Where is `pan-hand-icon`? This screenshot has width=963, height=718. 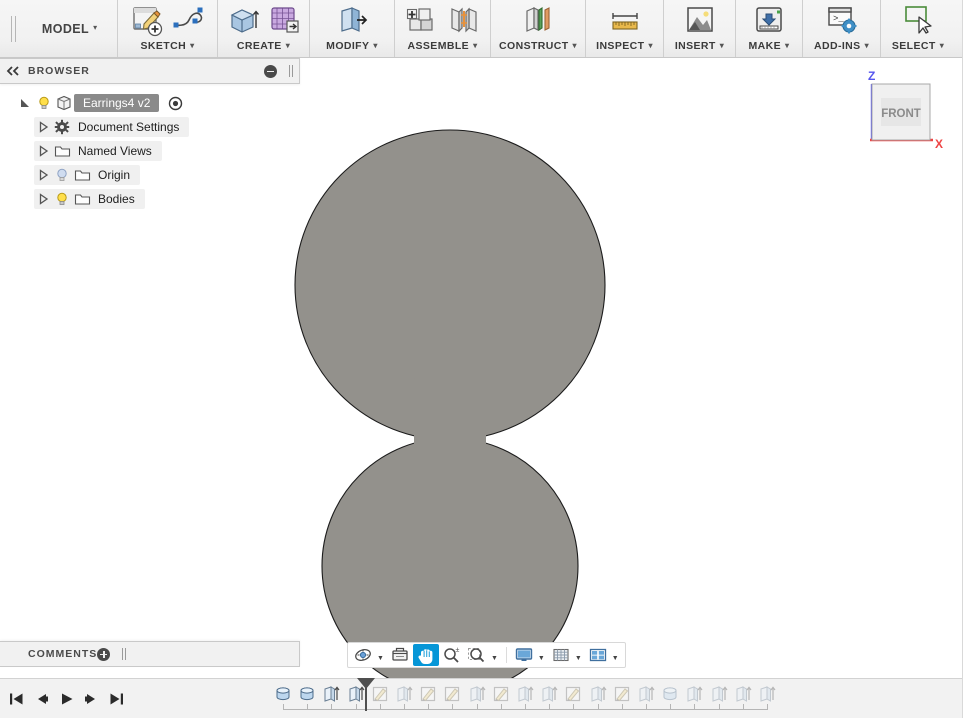 pan-hand-icon is located at coordinates (425, 655).